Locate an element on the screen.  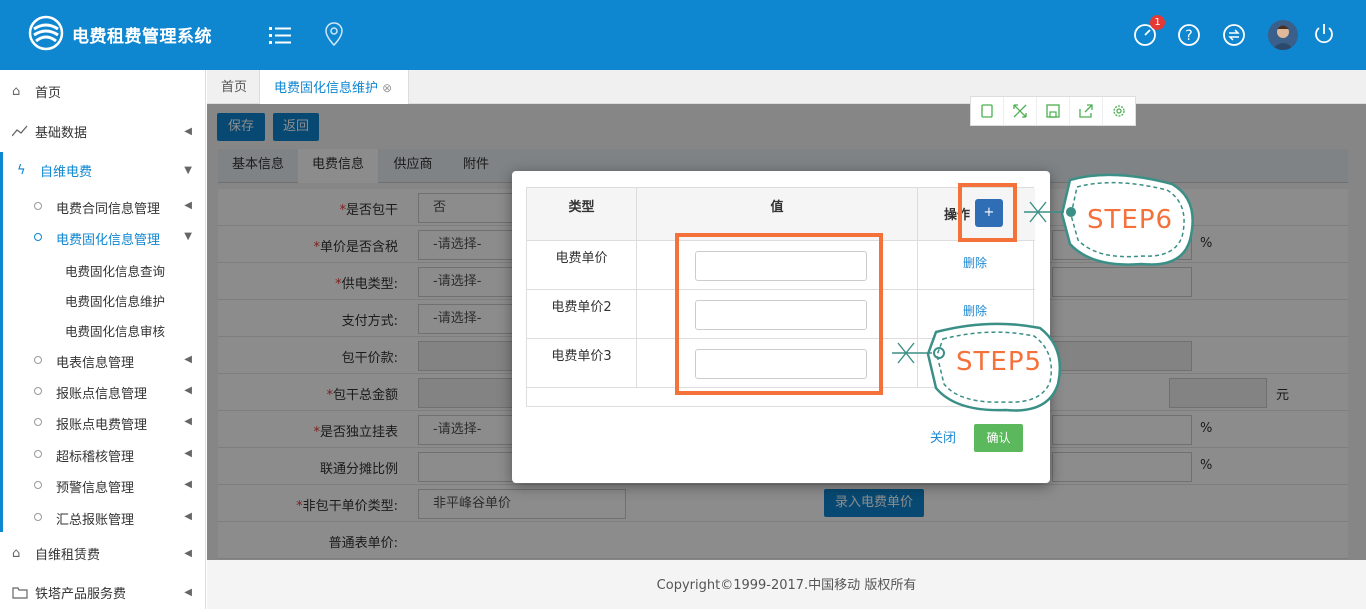
sidebar-subitem: 电费合同信息管理 ◀ is located at coordinates (103, 207).